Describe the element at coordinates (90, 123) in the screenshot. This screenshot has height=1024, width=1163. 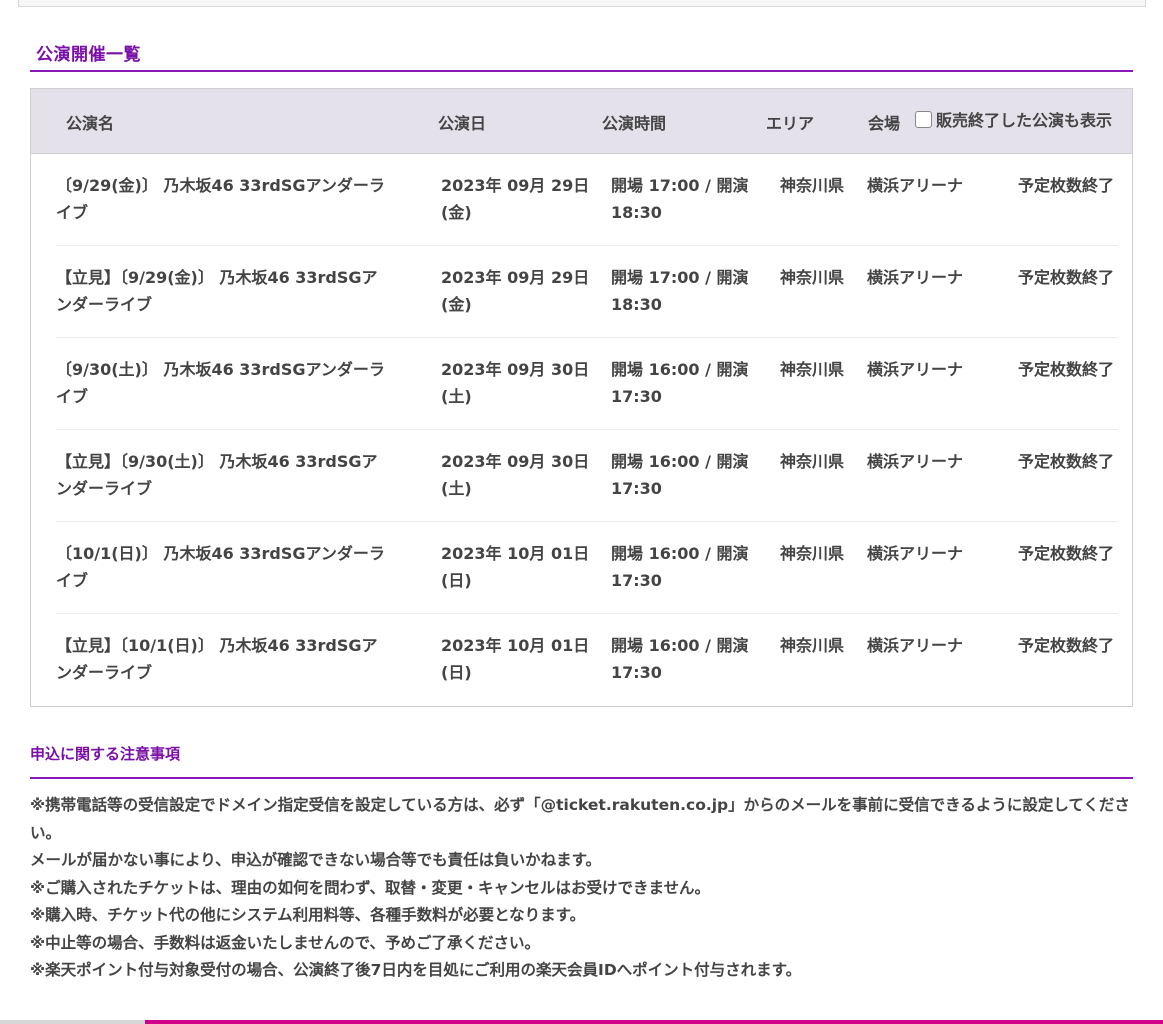
I see `header-name: 公演名` at that location.